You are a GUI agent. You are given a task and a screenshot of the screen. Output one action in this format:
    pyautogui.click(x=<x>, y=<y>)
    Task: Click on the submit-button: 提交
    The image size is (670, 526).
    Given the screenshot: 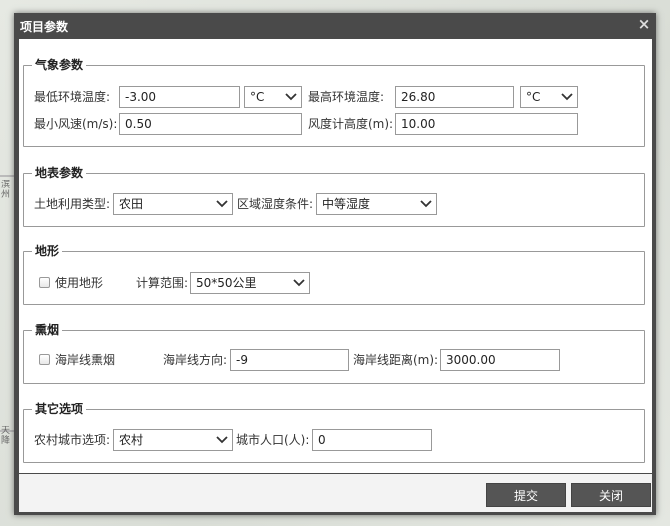 What is the action you would take?
    pyautogui.click(x=526, y=495)
    